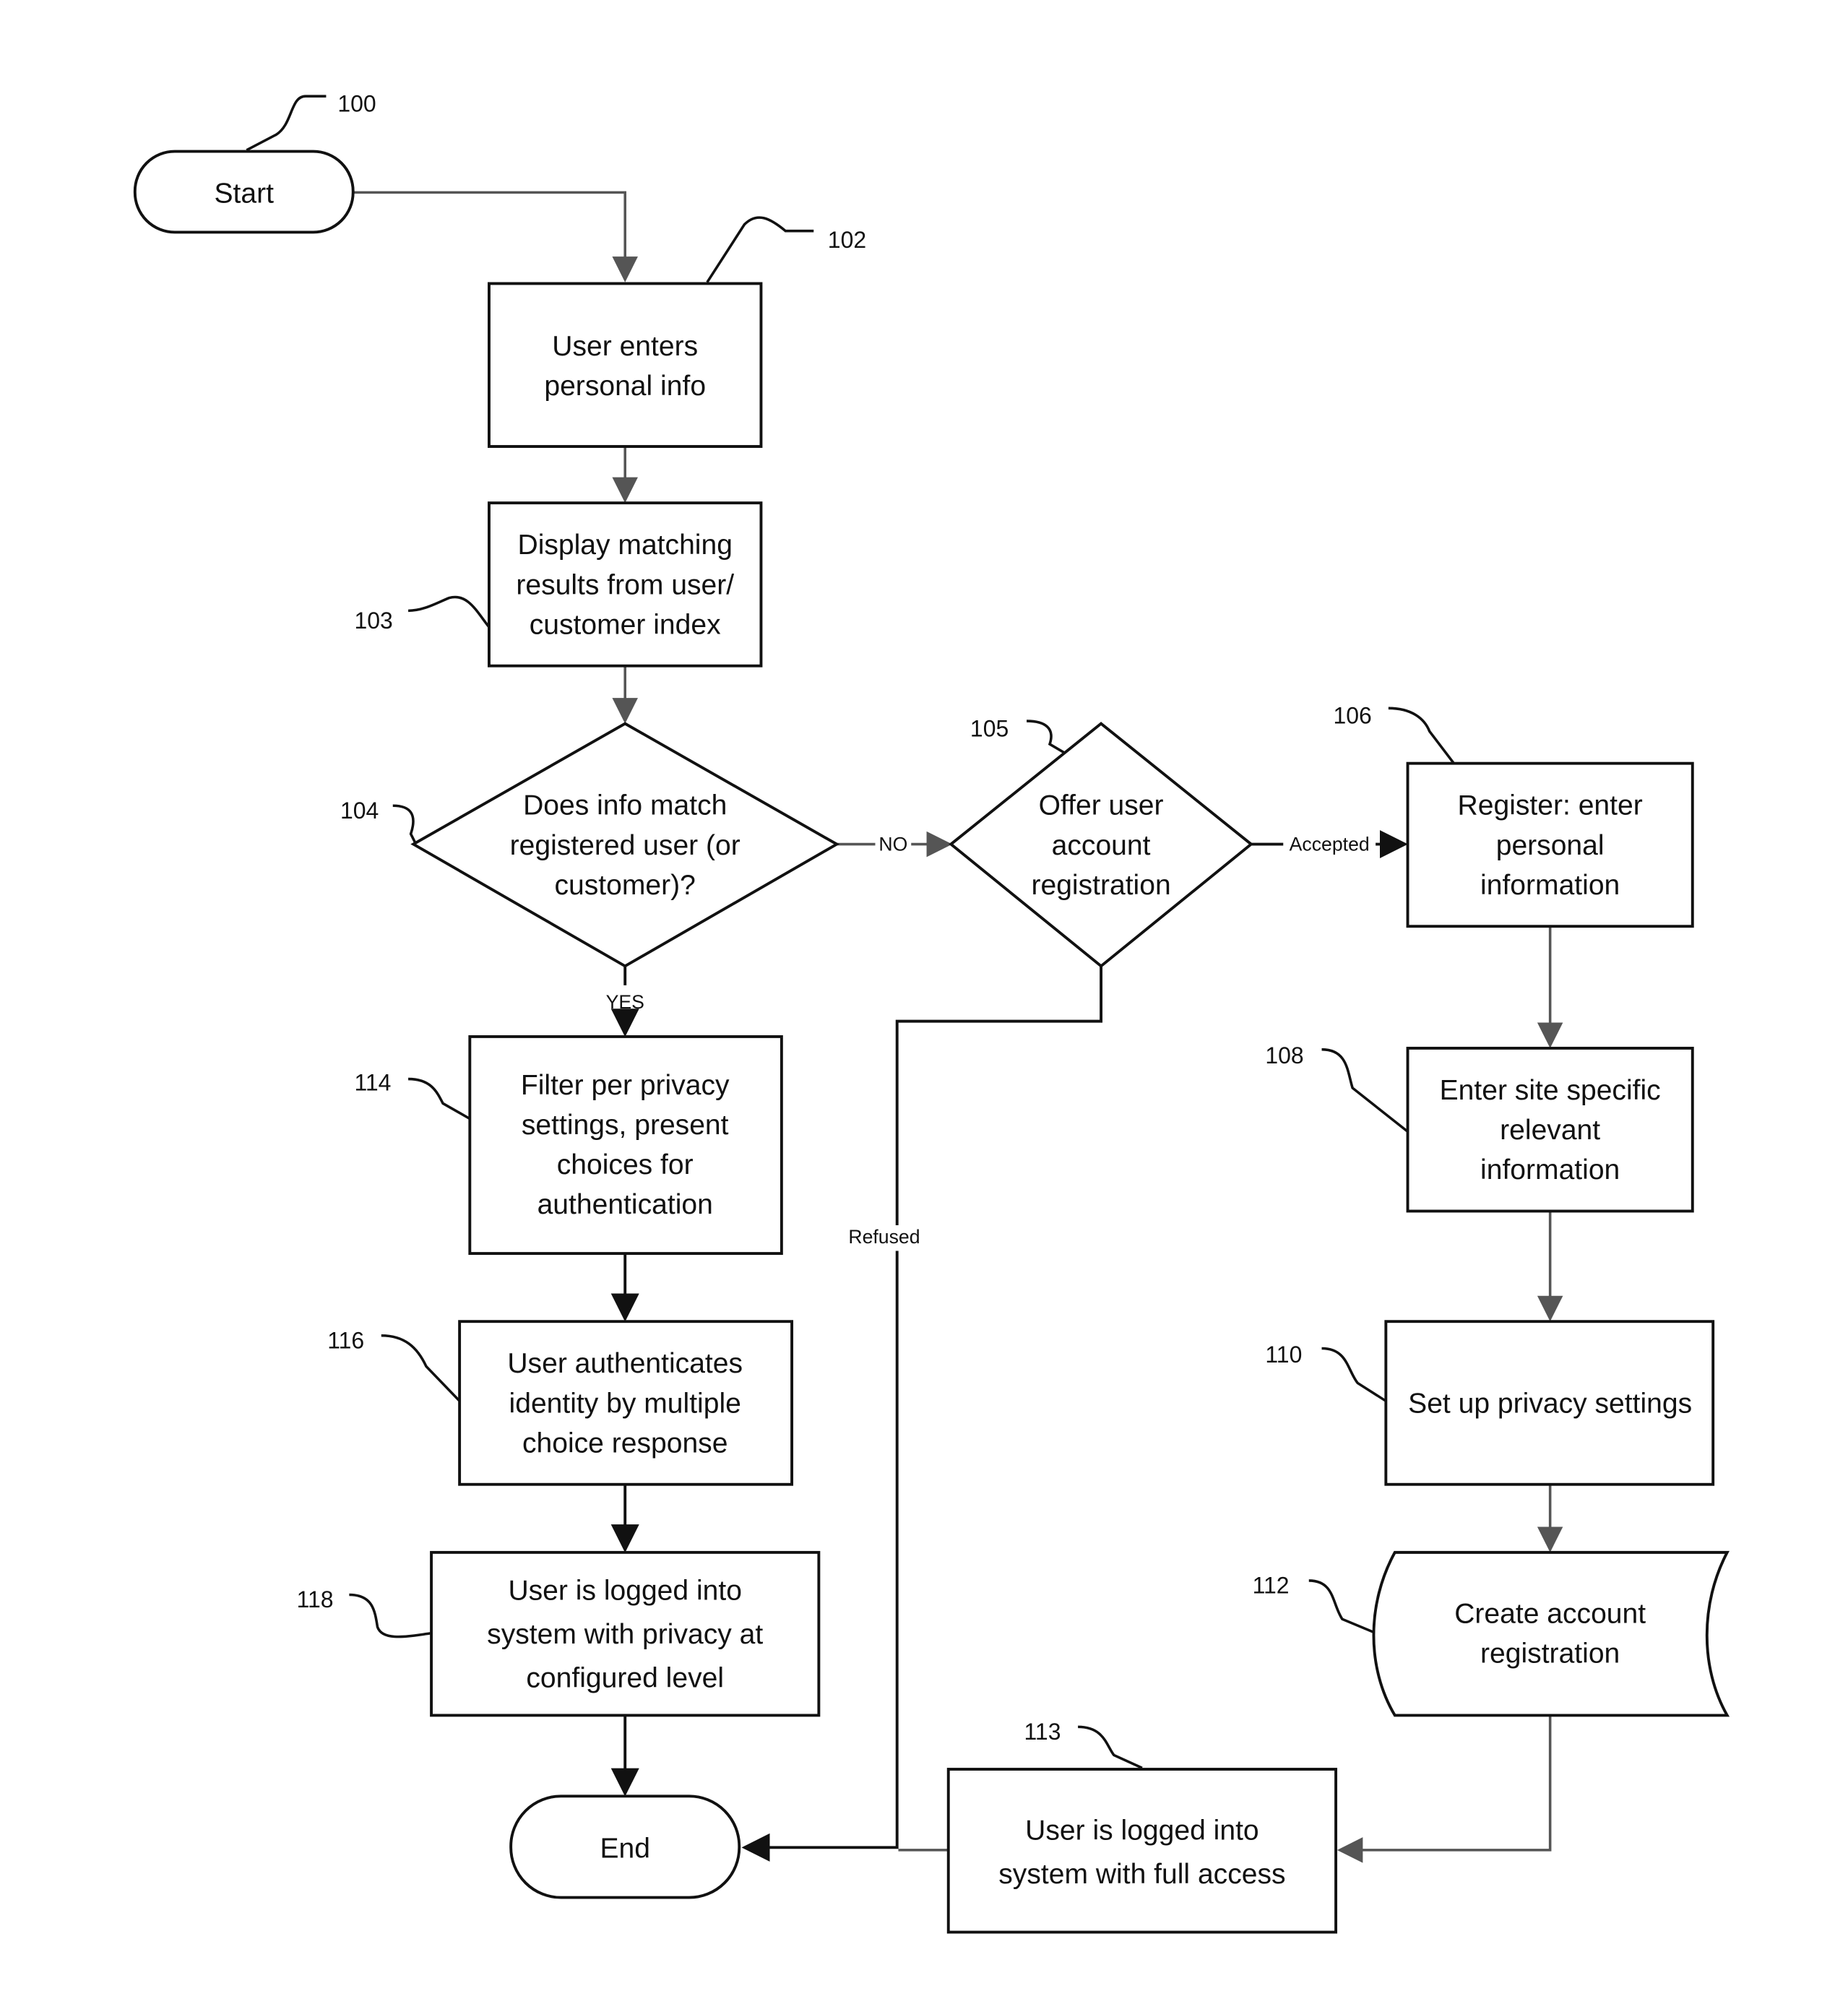 The height and width of the screenshot is (2004, 1848). Describe the element at coordinates (1492, 1633) in the screenshot. I see `node-112-document: Create account registration 112` at that location.